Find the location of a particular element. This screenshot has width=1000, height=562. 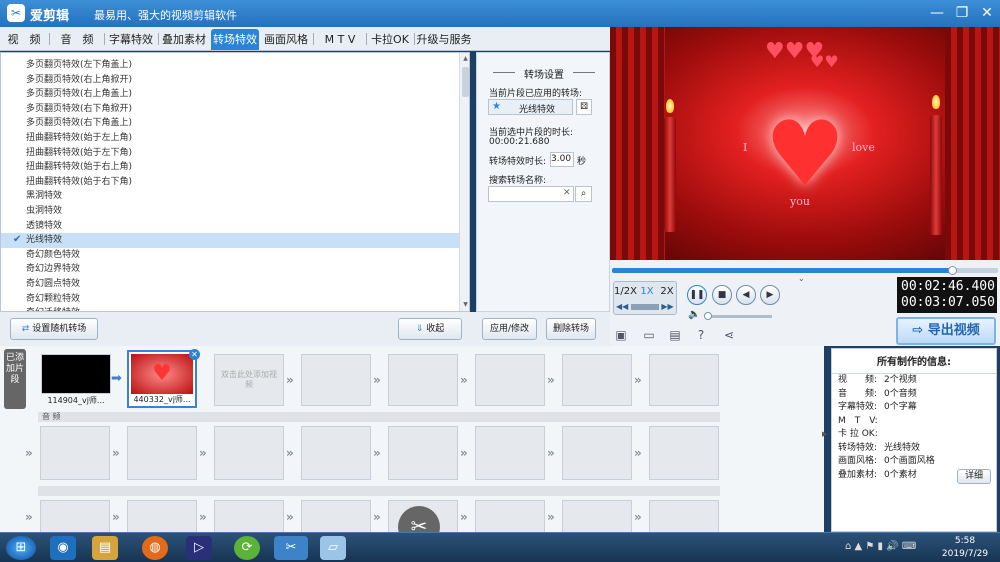

scroll-thumb is located at coordinates (465, 82).